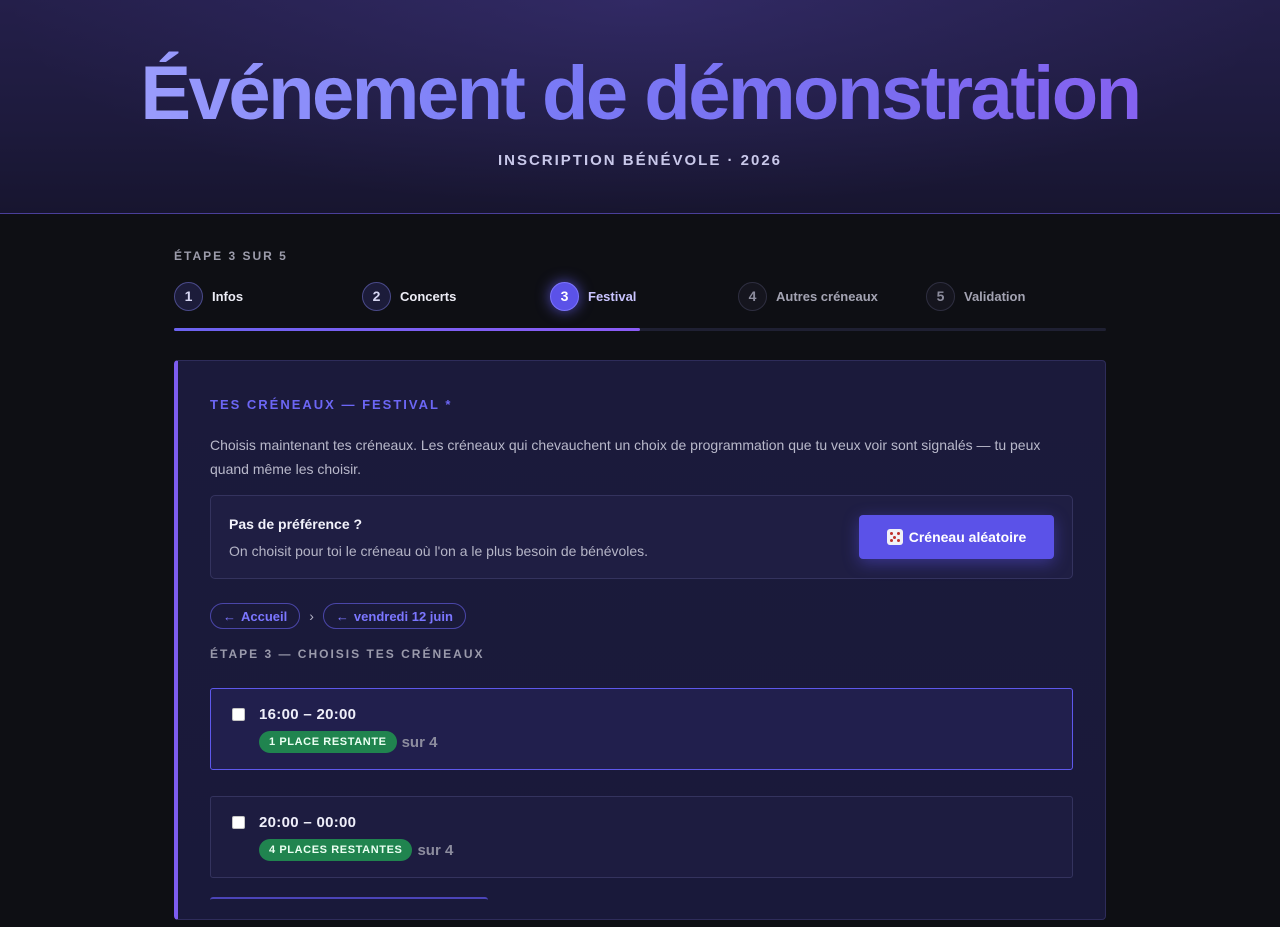 Image resolution: width=1280 pixels, height=927 pixels. Describe the element at coordinates (640, 94) in the screenshot. I see `event-title: Événement de démonstration` at that location.